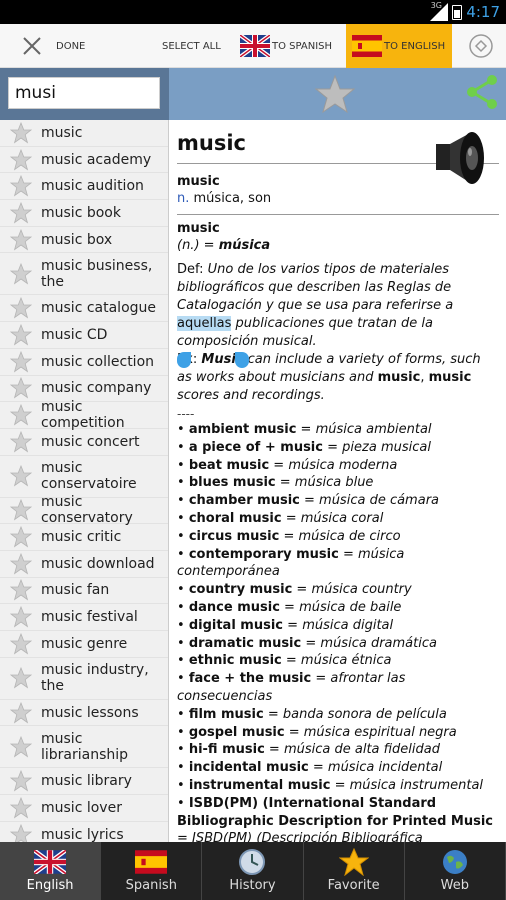  What do you see at coordinates (84, 213) in the screenshot?
I see `list-item: music book` at bounding box center [84, 213].